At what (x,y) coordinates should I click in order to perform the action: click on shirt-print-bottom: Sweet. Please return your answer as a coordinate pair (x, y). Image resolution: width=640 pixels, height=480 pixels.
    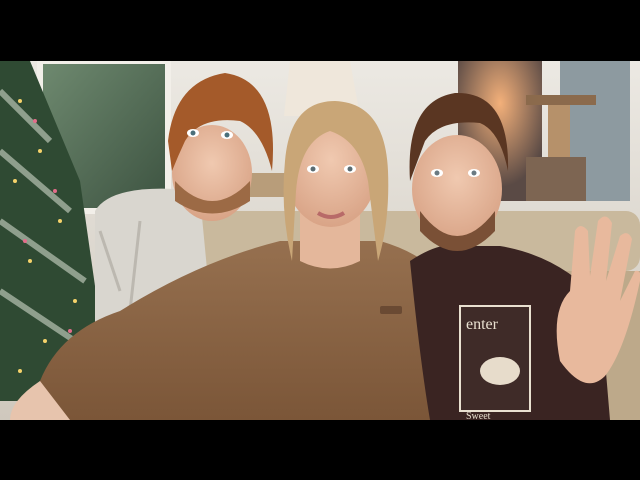
    Looking at the image, I should click on (478, 415).